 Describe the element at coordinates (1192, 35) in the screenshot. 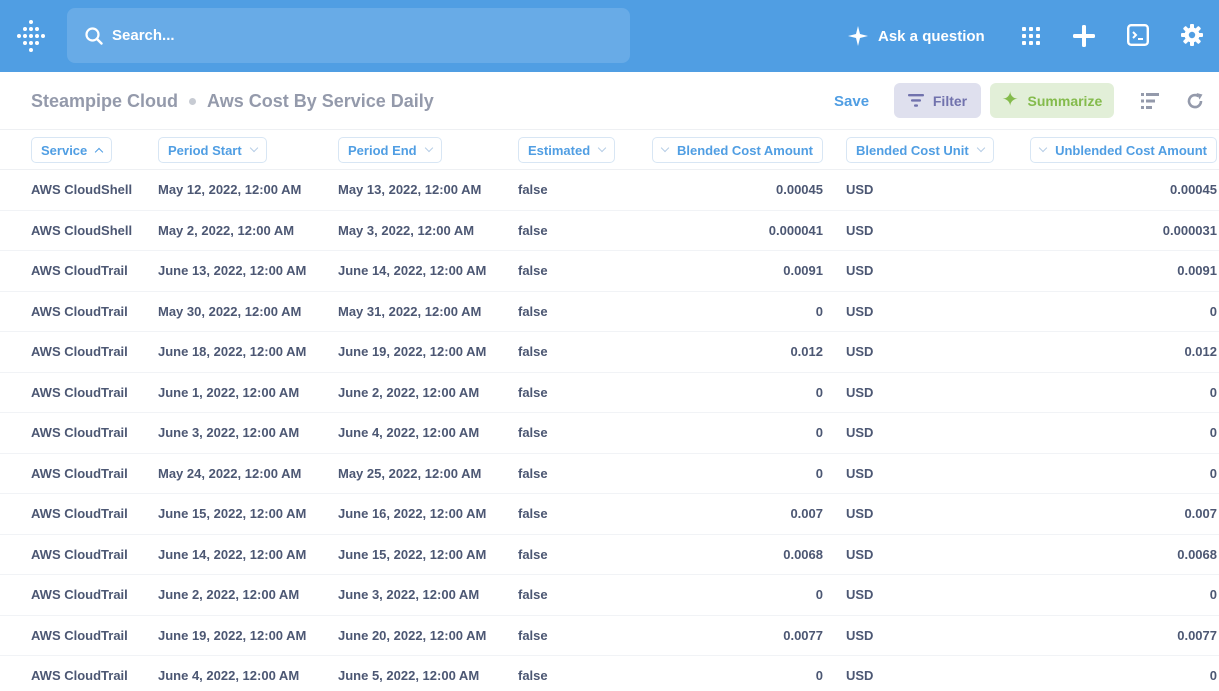

I see `gear-icon` at that location.